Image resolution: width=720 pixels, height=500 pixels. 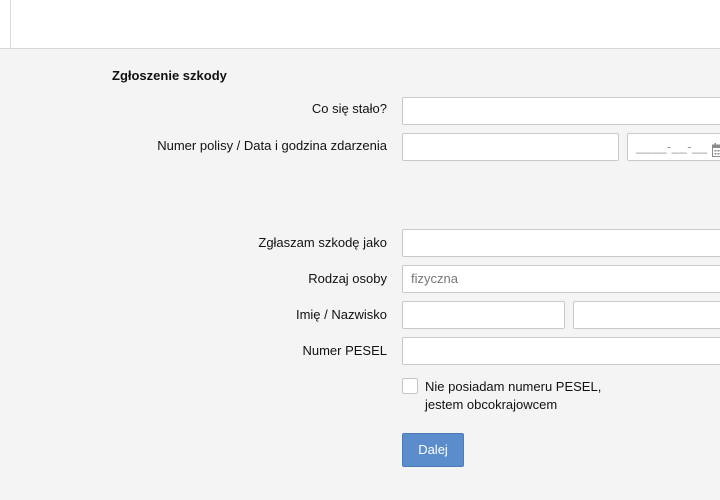 What do you see at coordinates (10, 24) in the screenshot?
I see `top-bar-divider` at bounding box center [10, 24].